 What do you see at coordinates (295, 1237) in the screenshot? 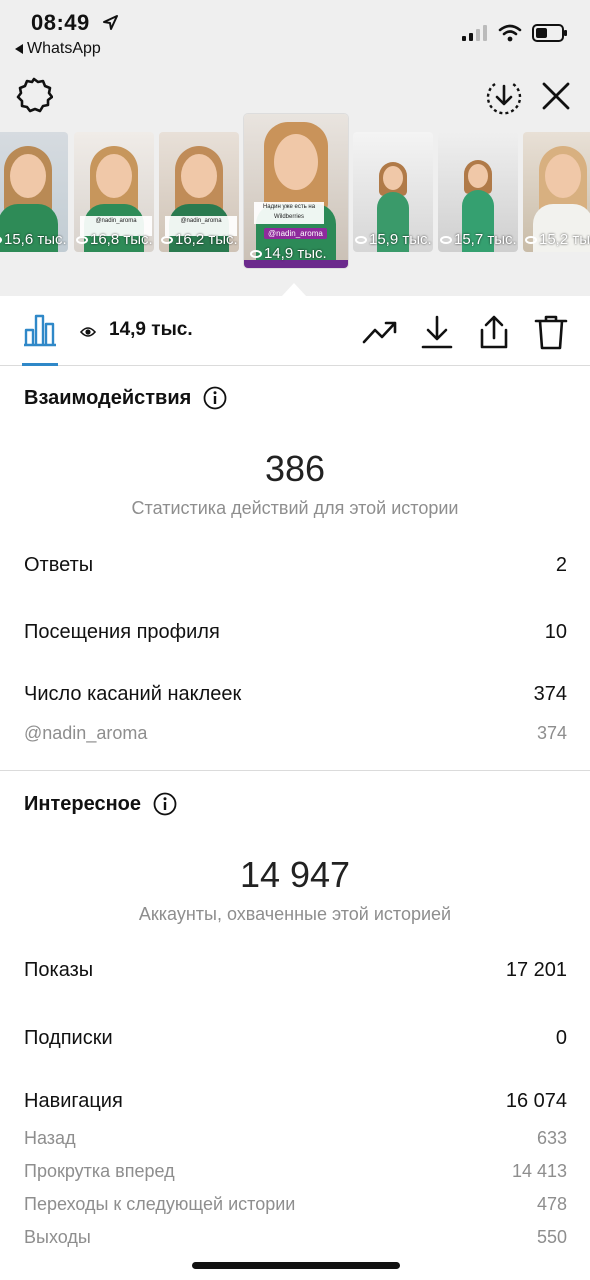
I see `metric-sub-row: Выходы 550` at bounding box center [295, 1237].